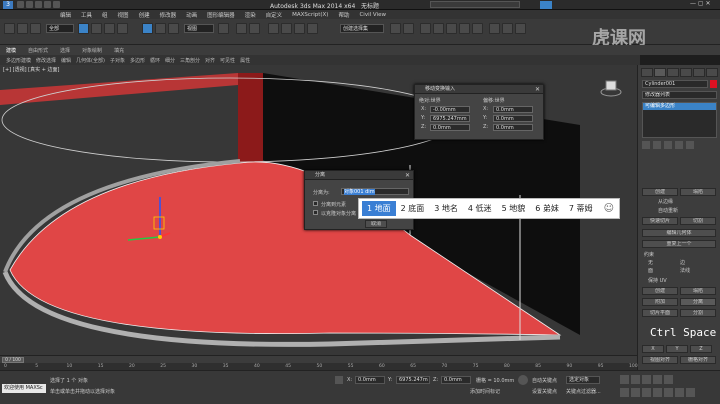 The height and width of the screenshot is (404, 720). Describe the element at coordinates (299, 28) in the screenshot. I see `percent-snap-icon` at that location.